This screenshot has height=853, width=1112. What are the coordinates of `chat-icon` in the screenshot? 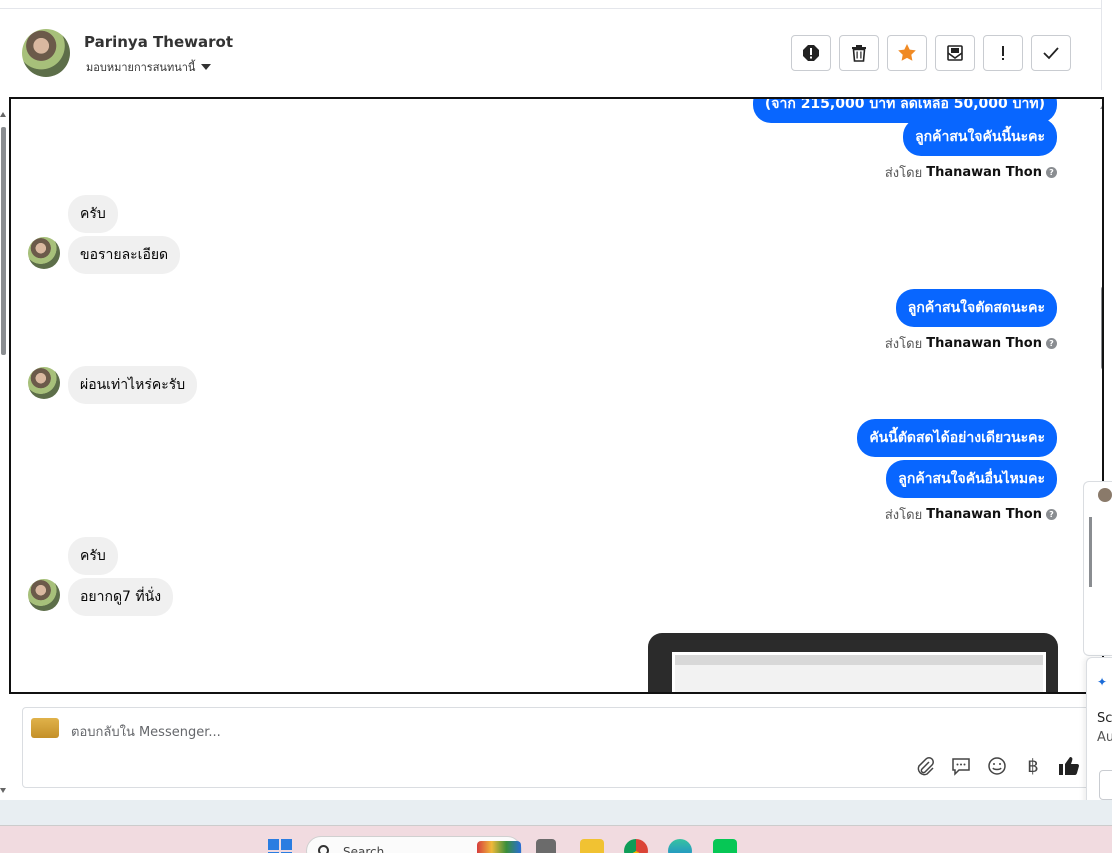 It's located at (961, 767).